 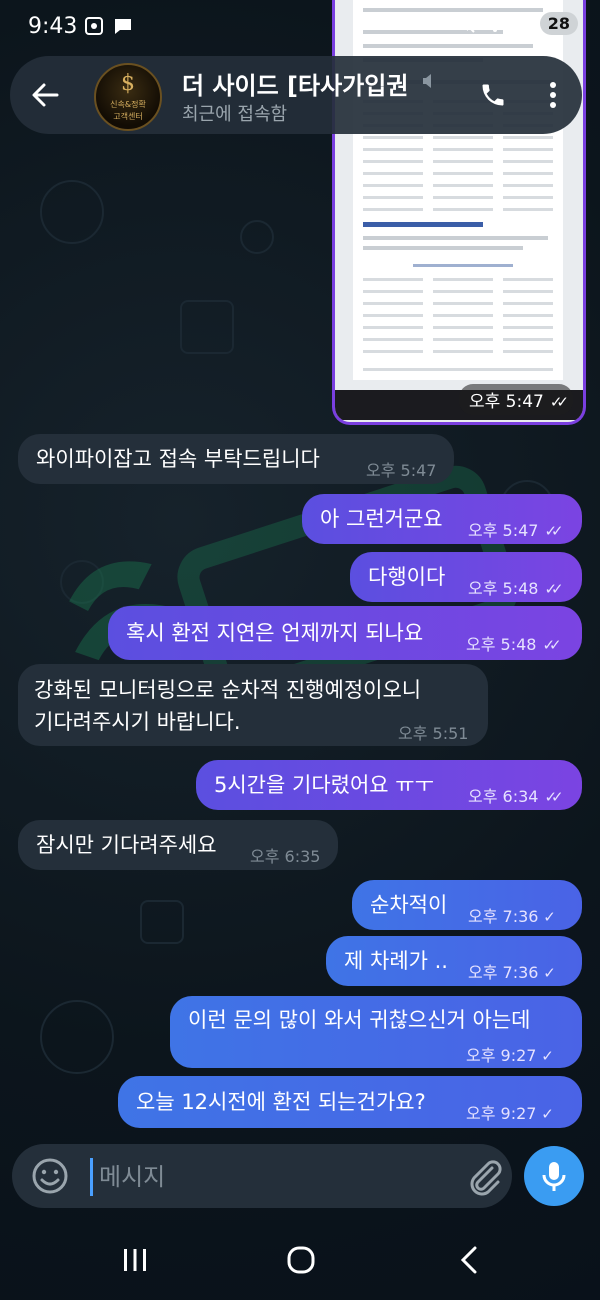 I want to click on avatar-logo-icon: $, so click(x=128, y=83).